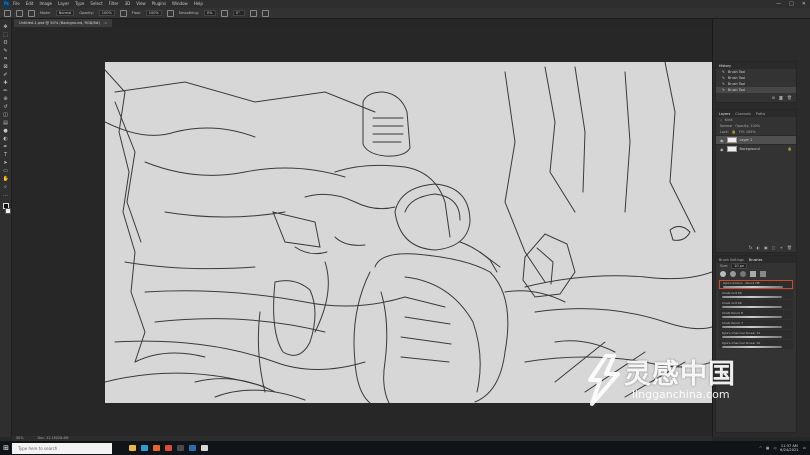  Describe the element at coordinates (781, 247) in the screenshot. I see `new-layer-icon: +` at that location.